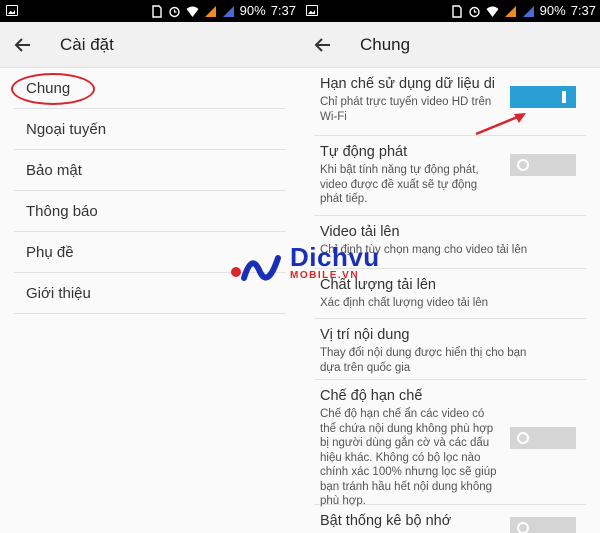 The width and height of the screenshot is (600, 533). I want to click on autoplay-toggle, so click(543, 165).